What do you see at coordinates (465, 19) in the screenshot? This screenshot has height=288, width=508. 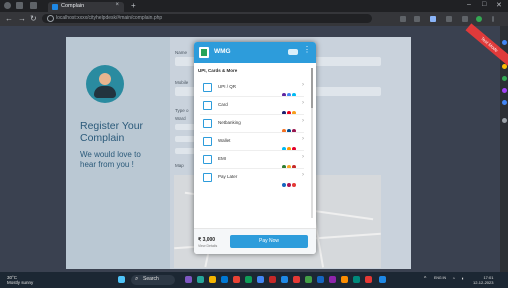 I see `sidebar-icon` at bounding box center [465, 19].